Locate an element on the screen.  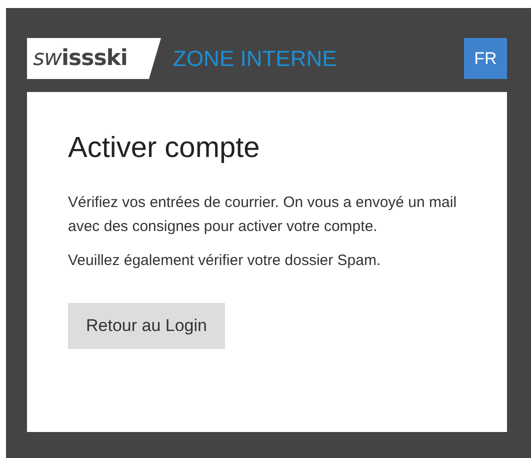
language-button: FR is located at coordinates (485, 58).